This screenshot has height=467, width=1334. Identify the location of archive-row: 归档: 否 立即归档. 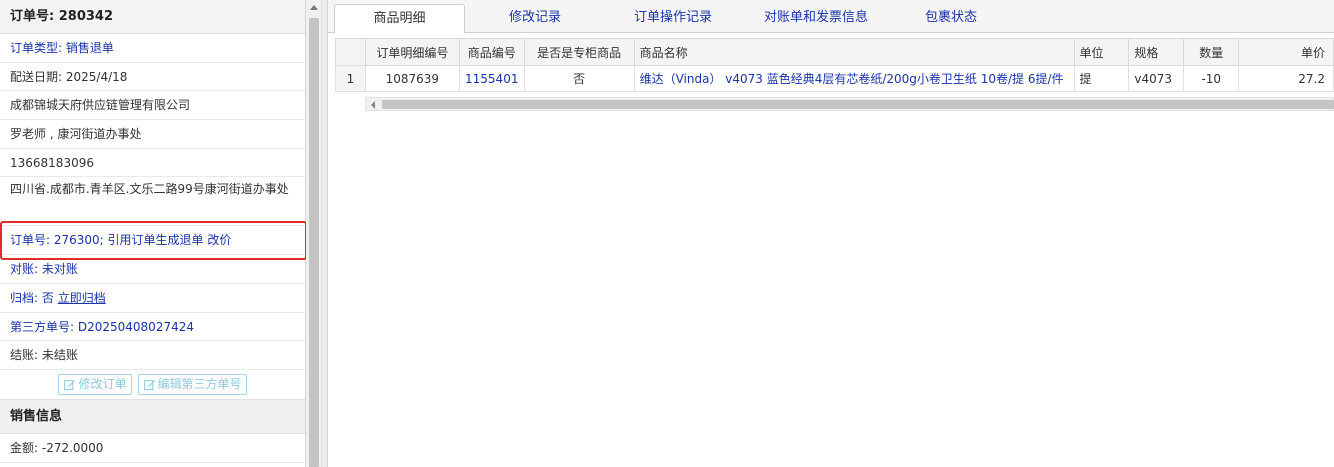
(152, 298).